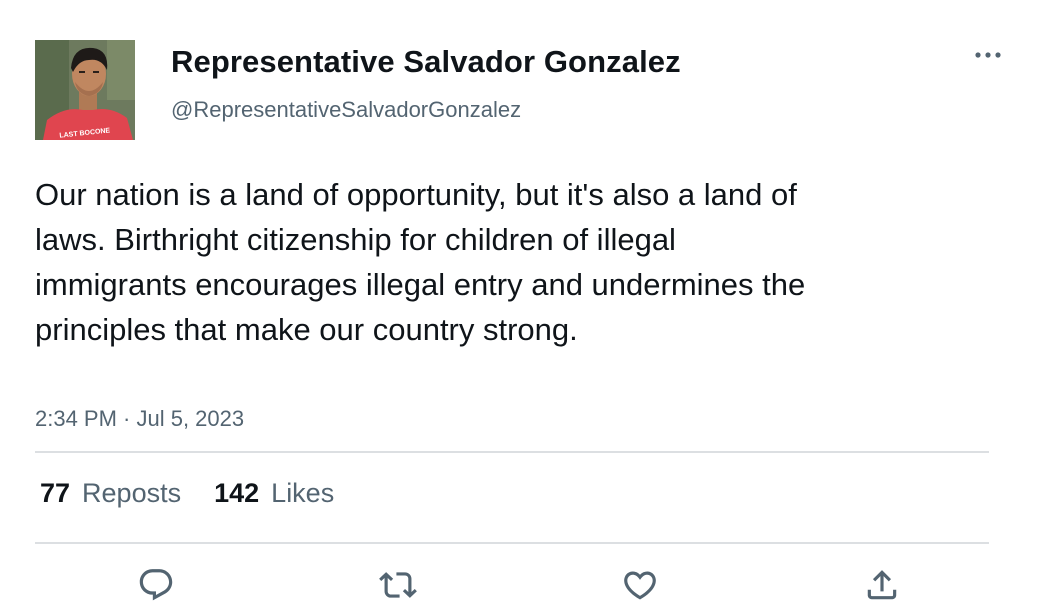 The width and height of the screenshot is (1050, 615). I want to click on reposts-label: Reposts, so click(132, 493).